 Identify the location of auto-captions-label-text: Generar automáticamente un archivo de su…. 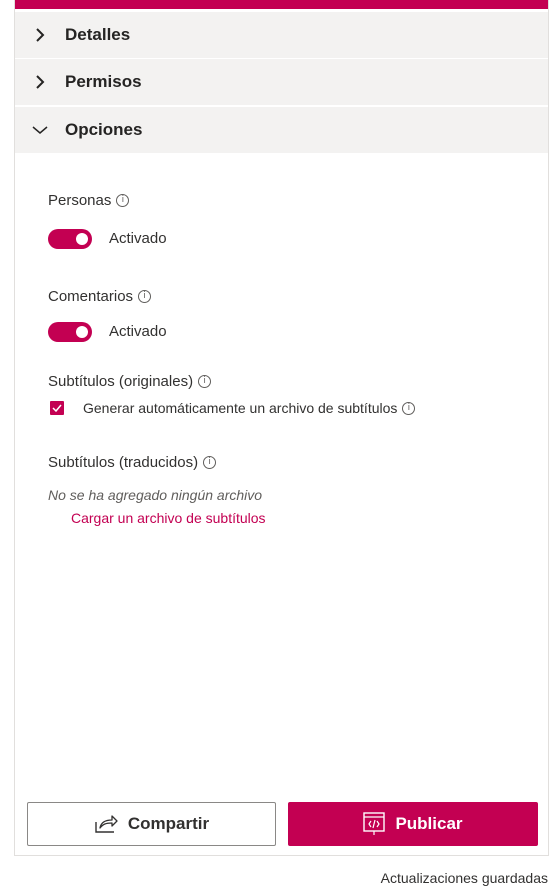
(240, 408).